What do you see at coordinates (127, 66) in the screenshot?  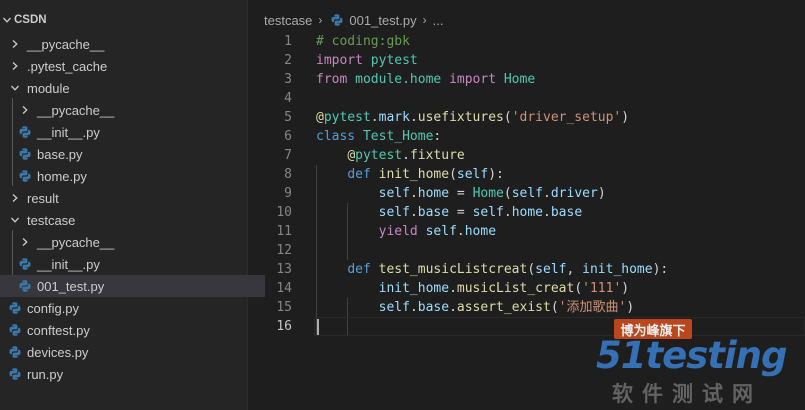 I see `tree-folder-item: .pytest_cache` at bounding box center [127, 66].